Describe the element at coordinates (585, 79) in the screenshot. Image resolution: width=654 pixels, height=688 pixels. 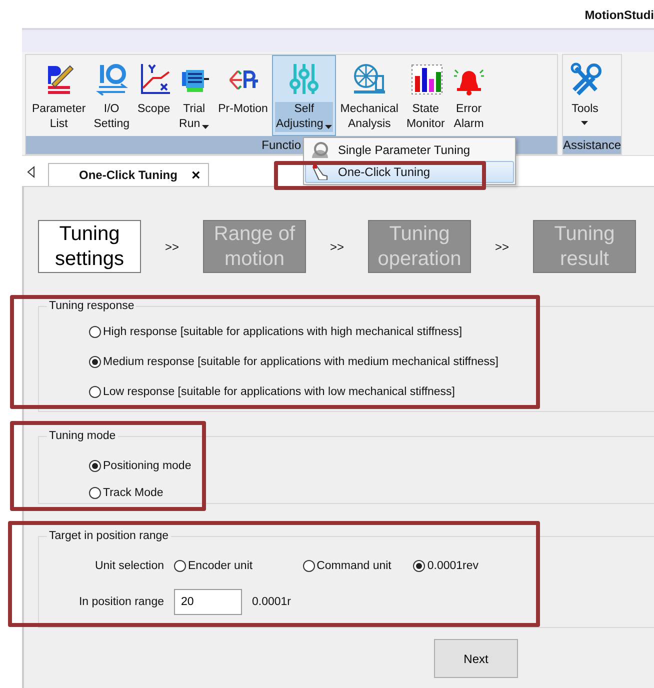
I see `wrench-icon` at that location.